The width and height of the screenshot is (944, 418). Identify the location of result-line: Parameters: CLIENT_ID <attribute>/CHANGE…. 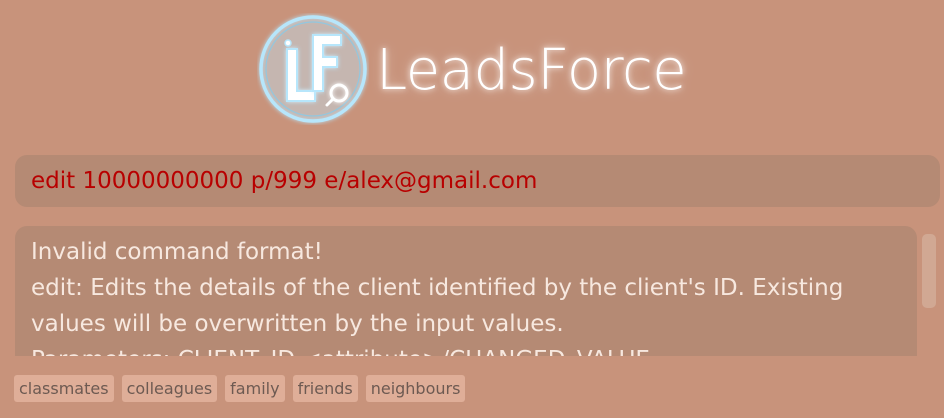
(466, 349).